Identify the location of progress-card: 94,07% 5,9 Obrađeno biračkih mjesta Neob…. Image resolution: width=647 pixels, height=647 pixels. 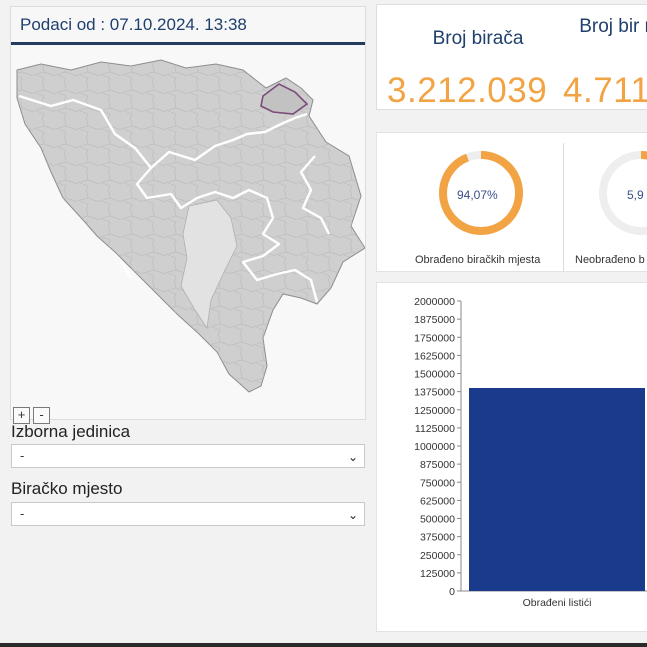
(511, 202).